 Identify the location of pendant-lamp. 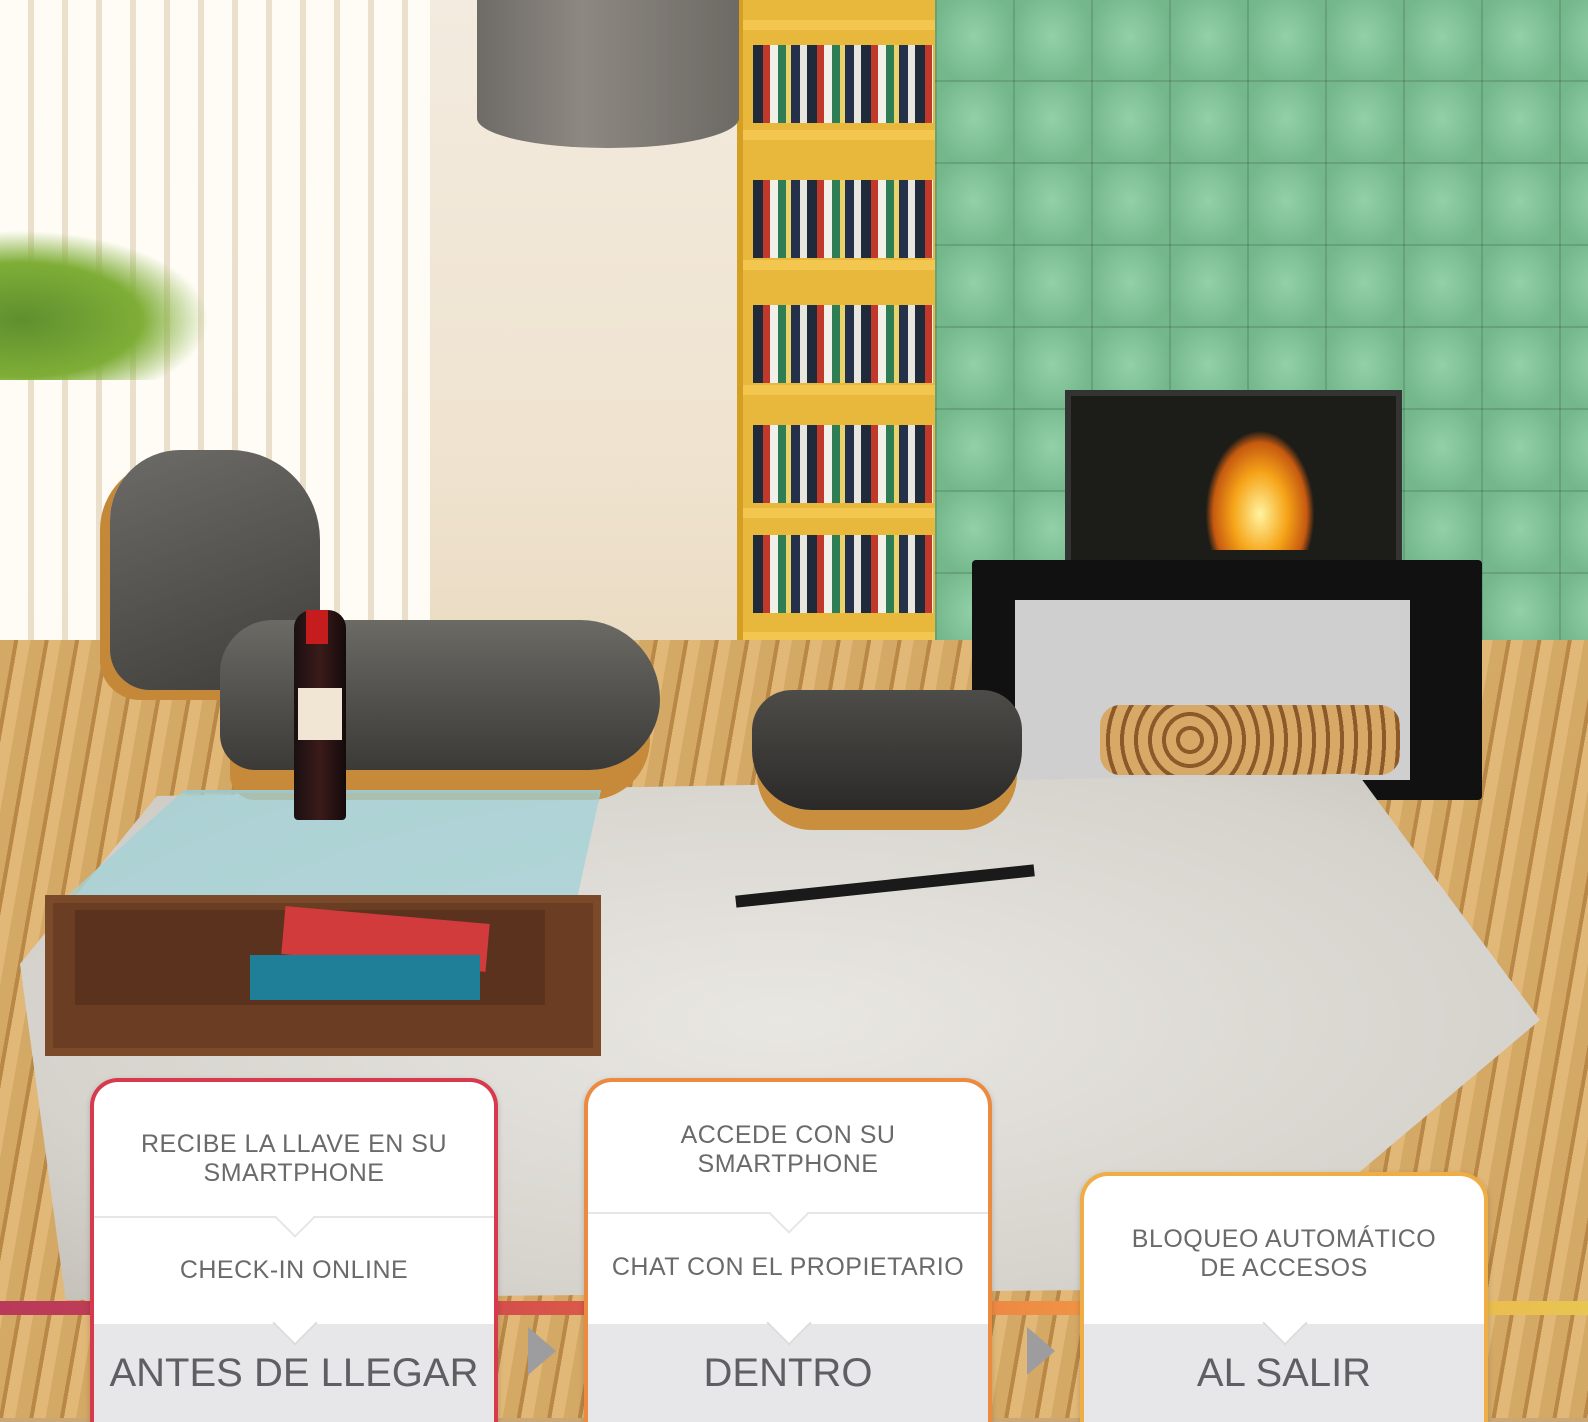
(608, 74).